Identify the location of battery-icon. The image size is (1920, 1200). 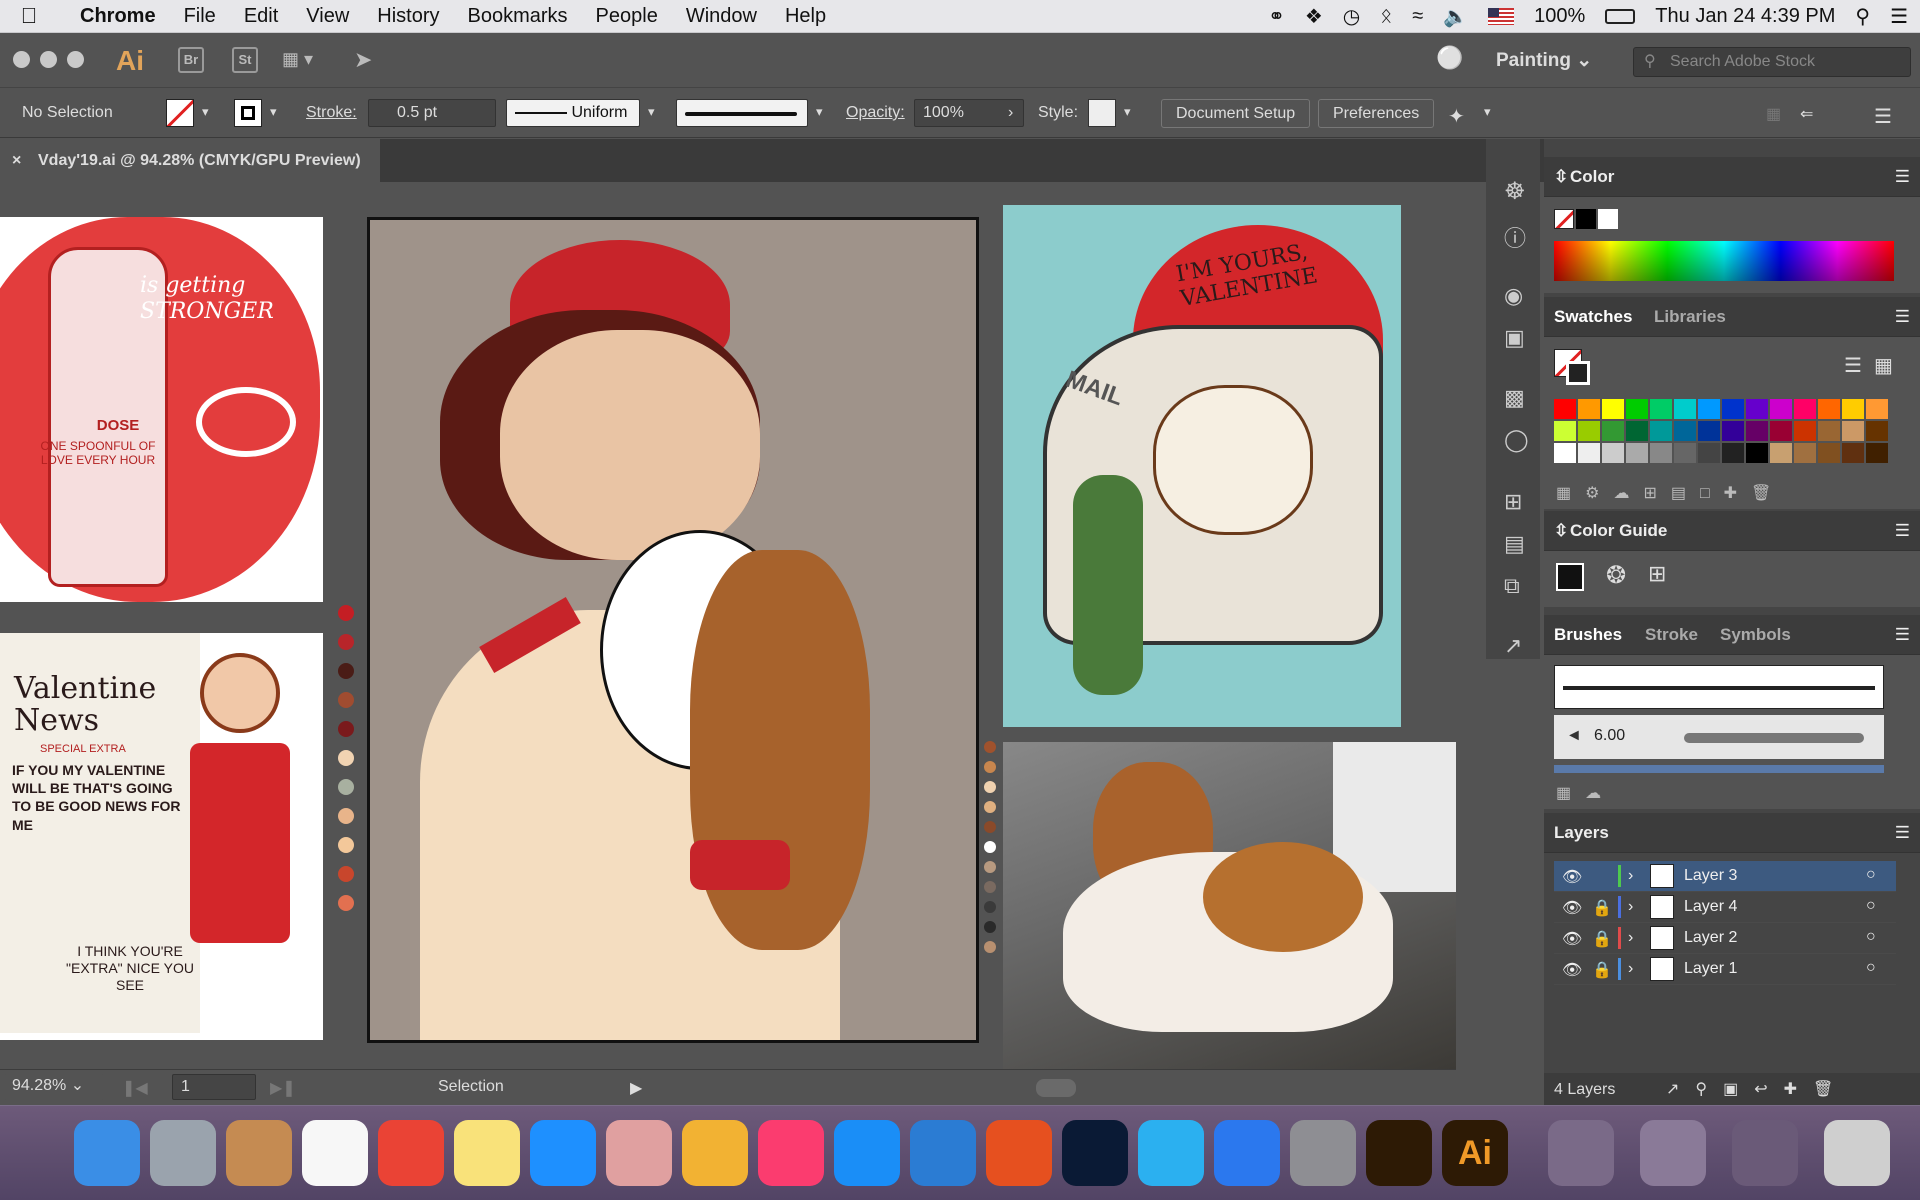
(1620, 16).